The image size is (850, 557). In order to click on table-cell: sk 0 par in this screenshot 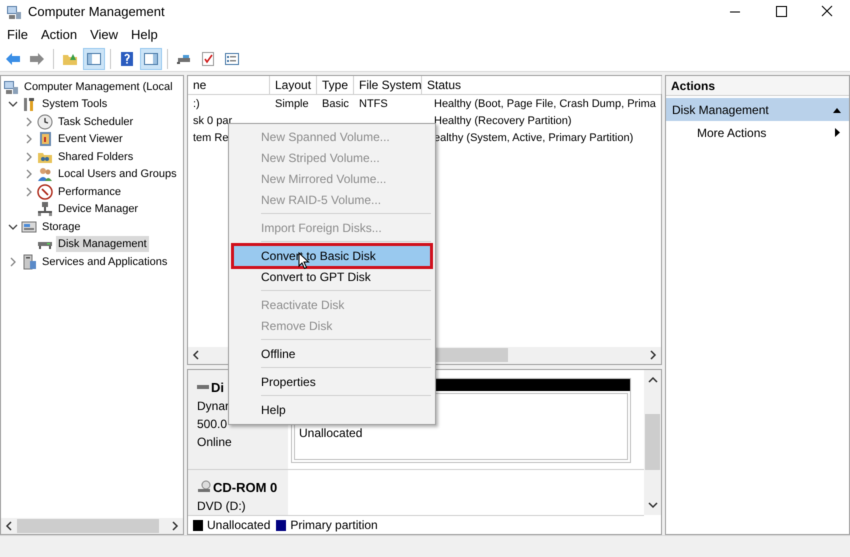, I will do `click(212, 121)`.